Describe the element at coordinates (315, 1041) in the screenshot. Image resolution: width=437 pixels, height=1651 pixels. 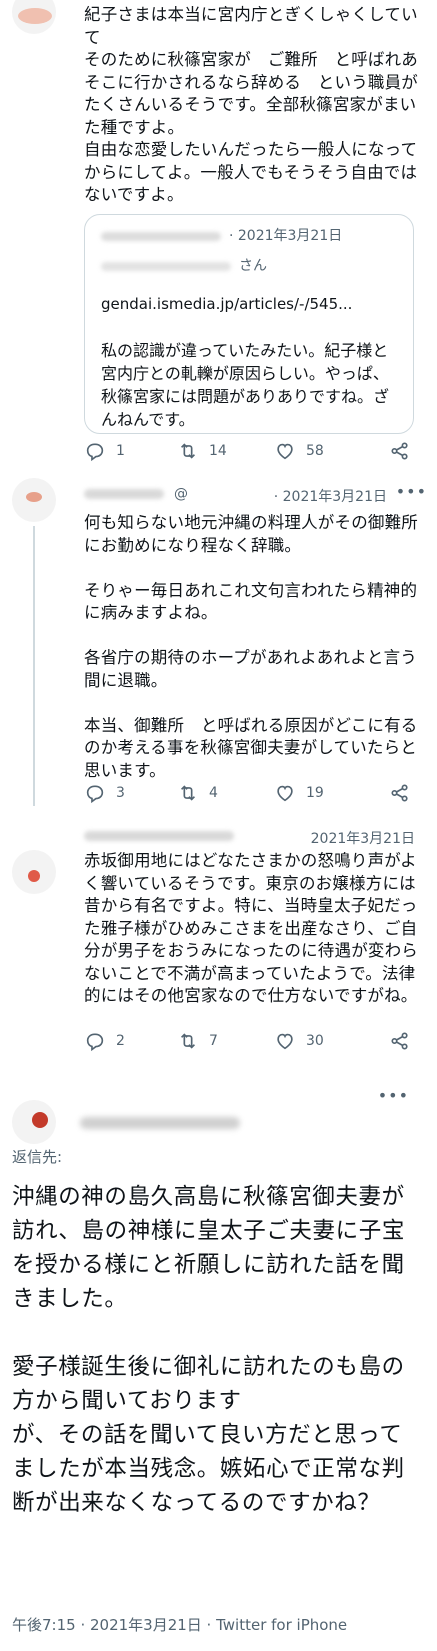
I see `like-count: 30` at that location.